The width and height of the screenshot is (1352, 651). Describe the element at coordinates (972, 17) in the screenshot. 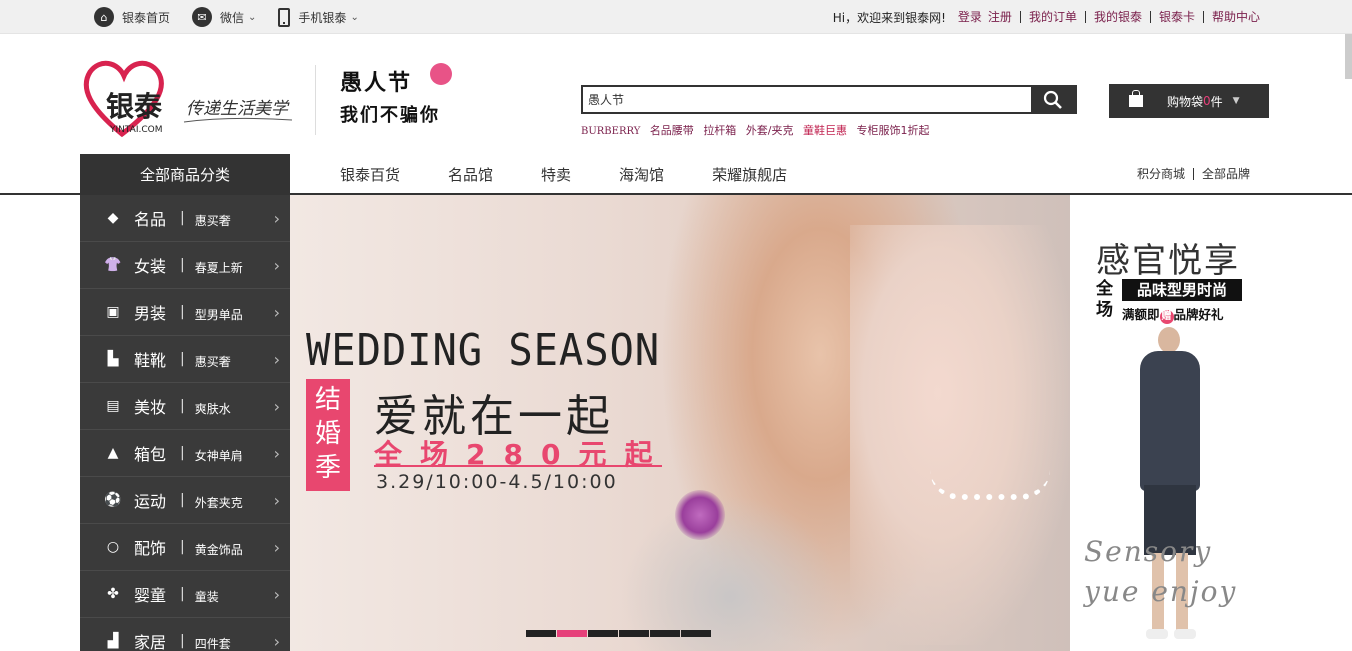

I see `login-link: 登录` at that location.